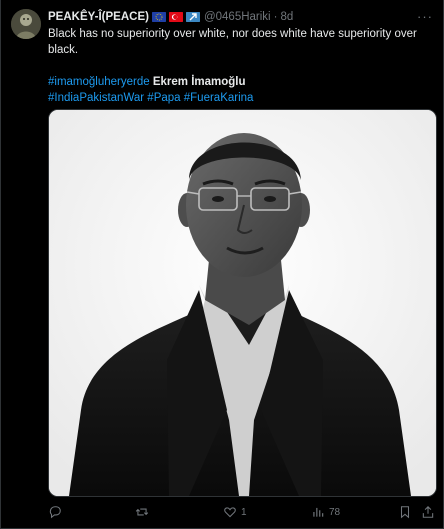 The width and height of the screenshot is (444, 529). Describe the element at coordinates (98, 17) in the screenshot. I see `display-name: PEAKÊY-Î(PEACE)` at that location.